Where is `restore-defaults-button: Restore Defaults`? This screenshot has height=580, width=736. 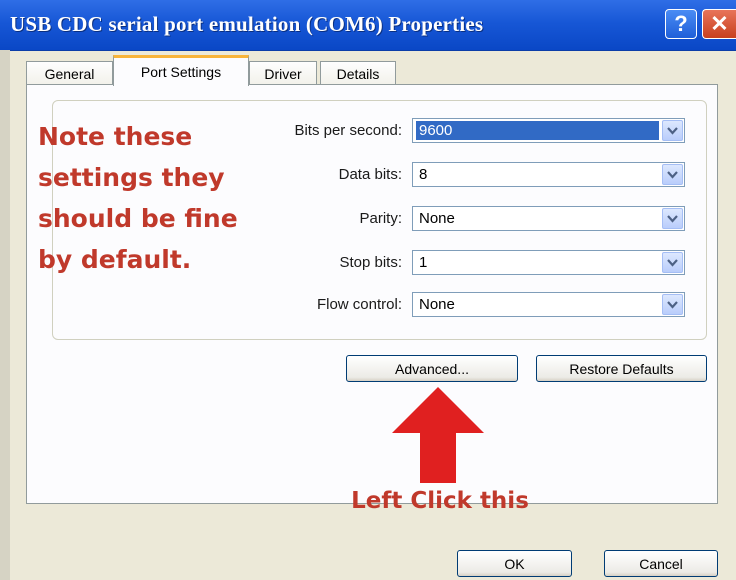 restore-defaults-button: Restore Defaults is located at coordinates (621, 368).